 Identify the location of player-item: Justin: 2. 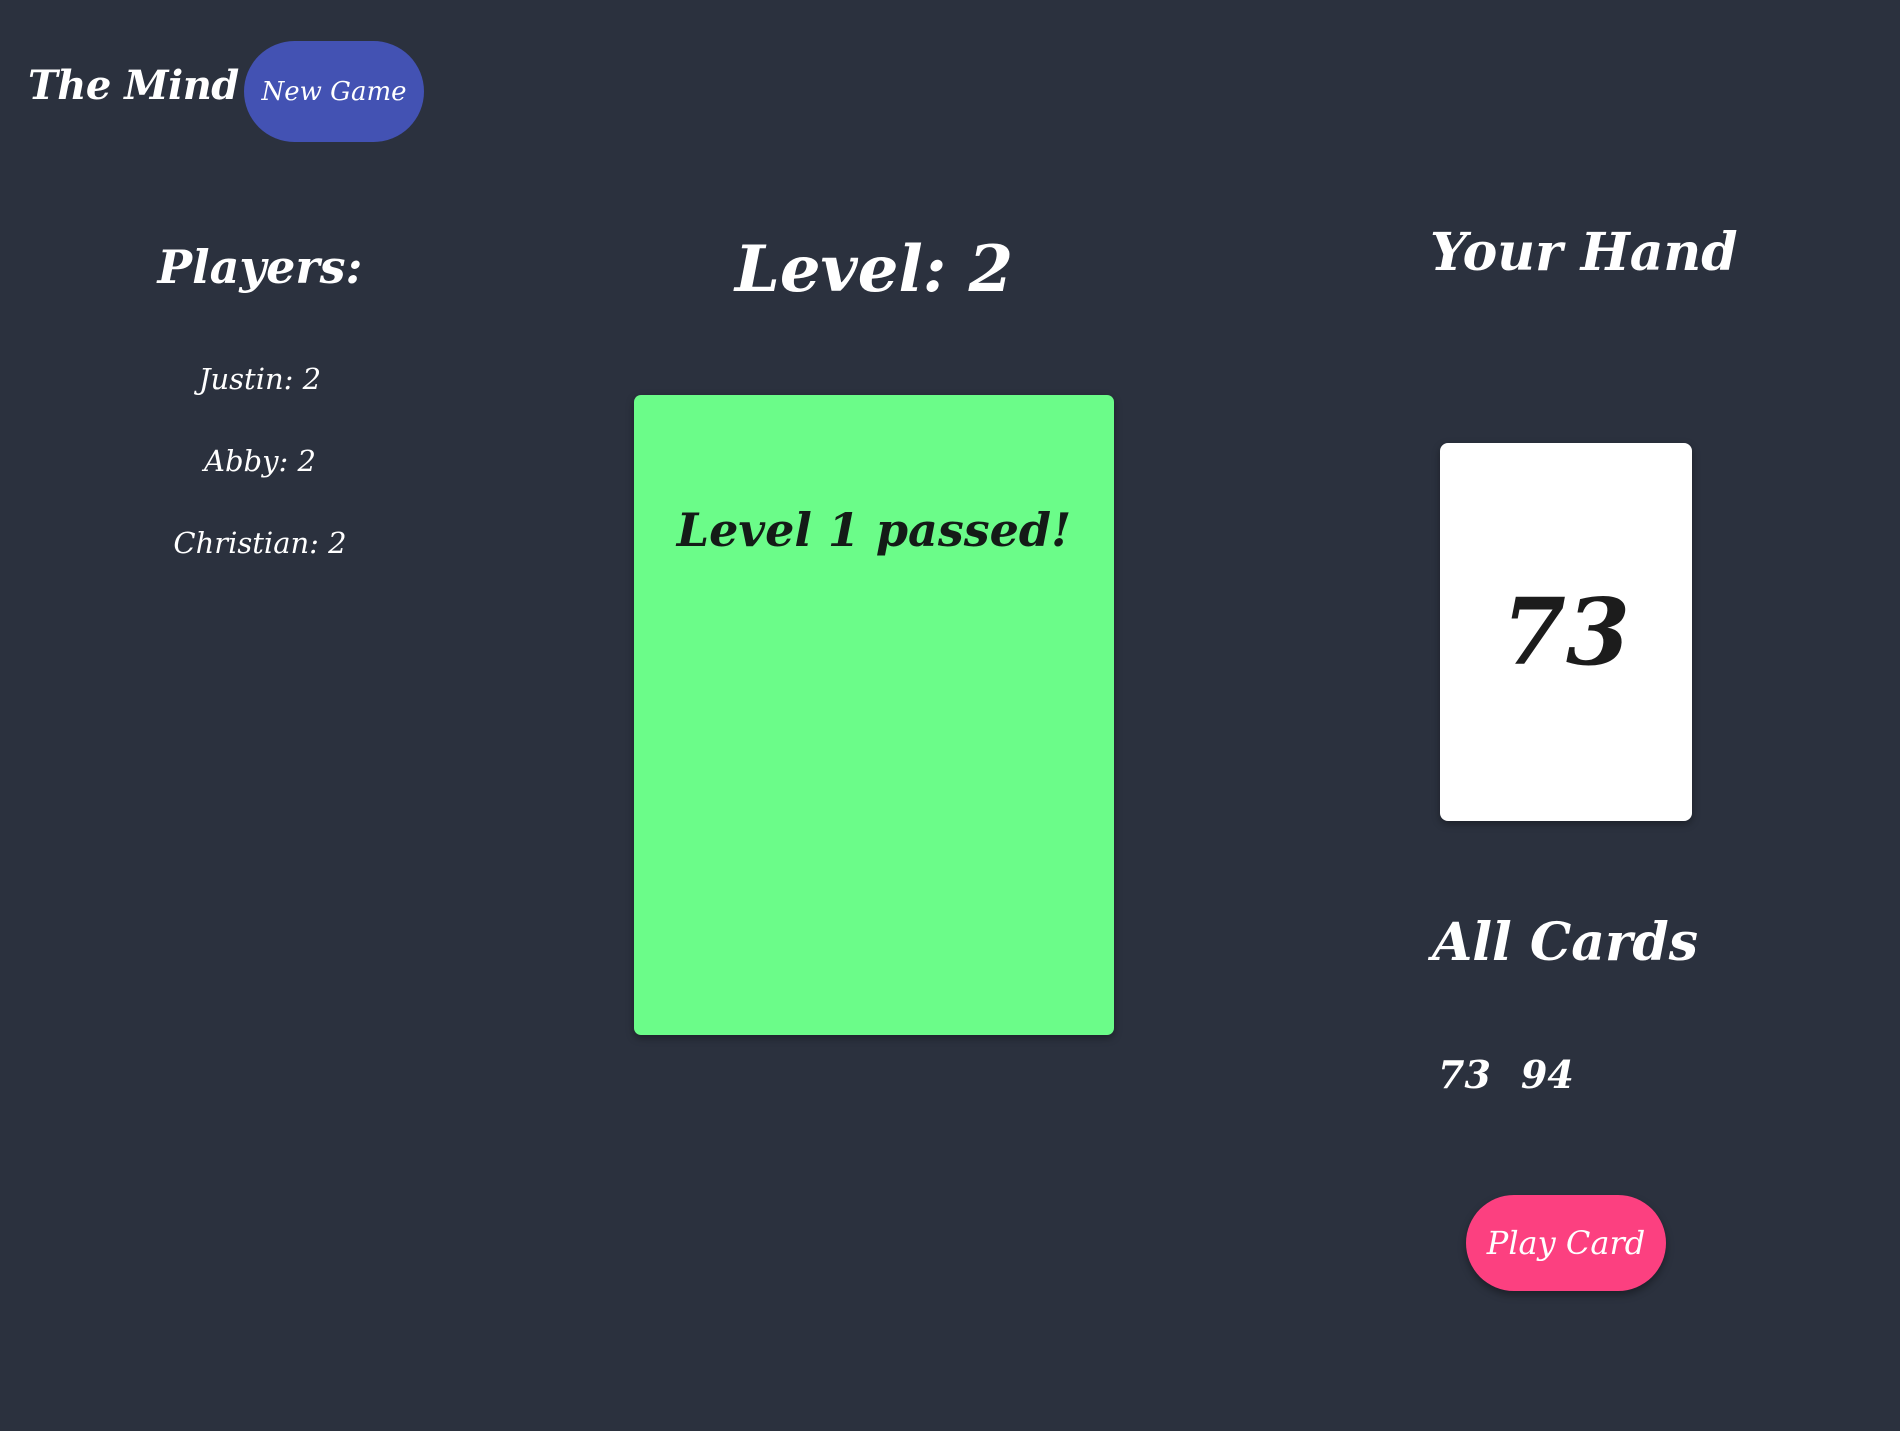
(260, 379).